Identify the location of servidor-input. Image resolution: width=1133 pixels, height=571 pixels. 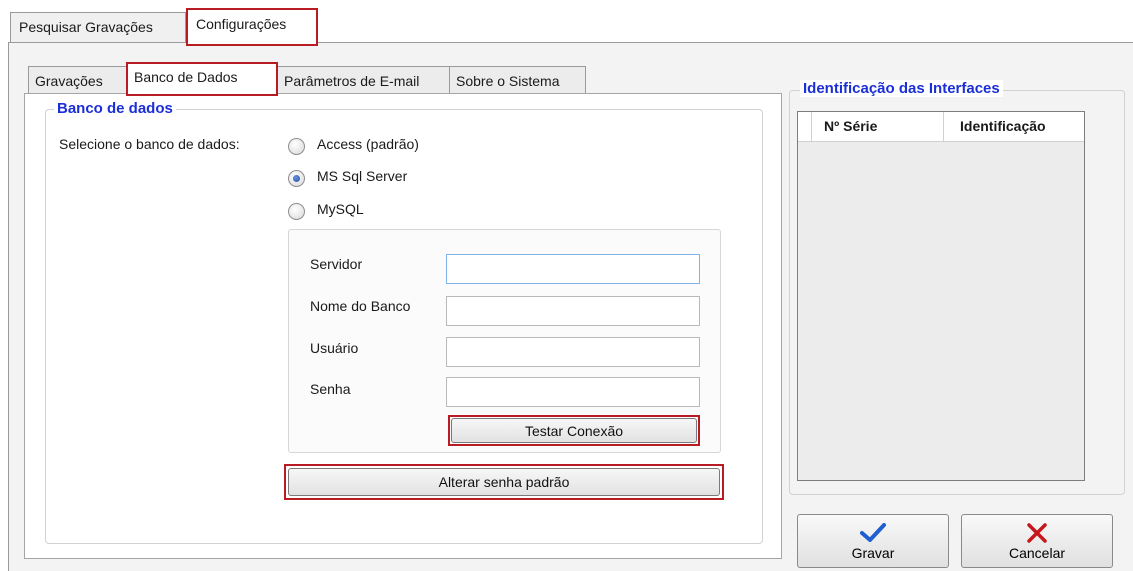
(573, 269).